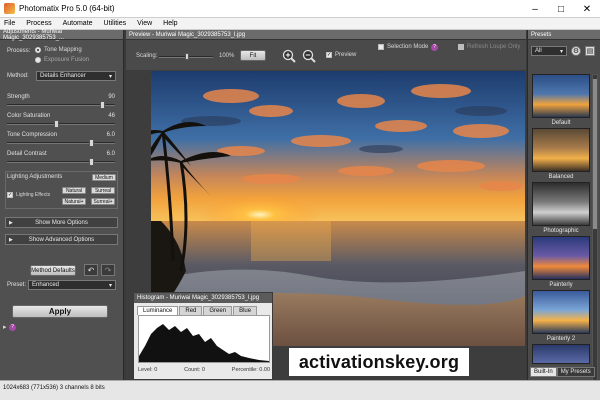 The width and height of the screenshot is (600, 400). What do you see at coordinates (538, 51) in the screenshot?
I see `filter-value: All` at bounding box center [538, 51].